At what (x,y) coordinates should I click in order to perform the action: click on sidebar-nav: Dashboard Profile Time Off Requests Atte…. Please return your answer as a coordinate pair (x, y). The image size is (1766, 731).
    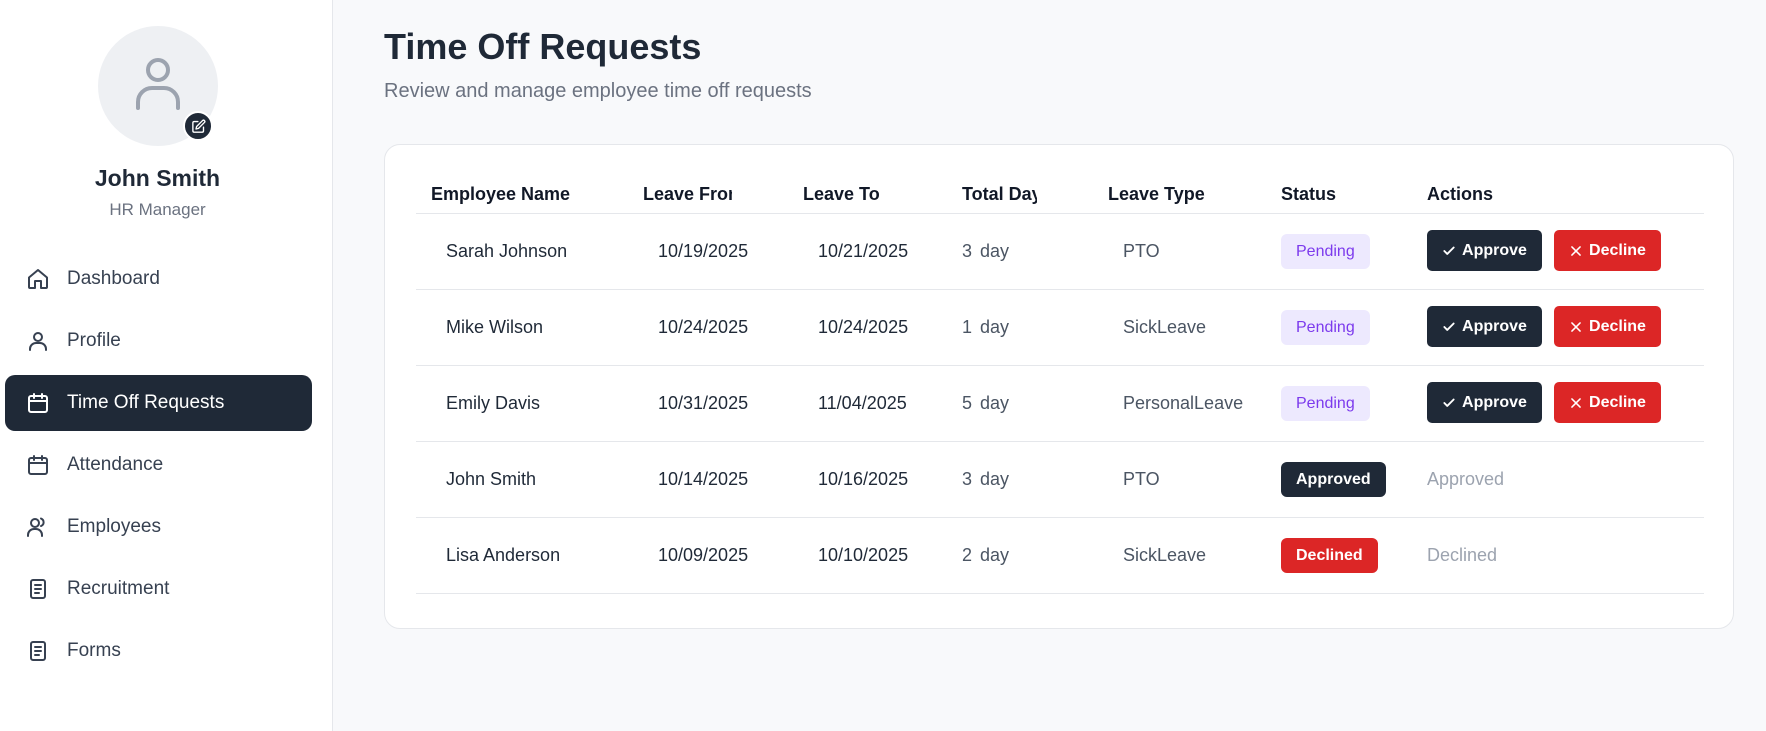
    Looking at the image, I should click on (158, 468).